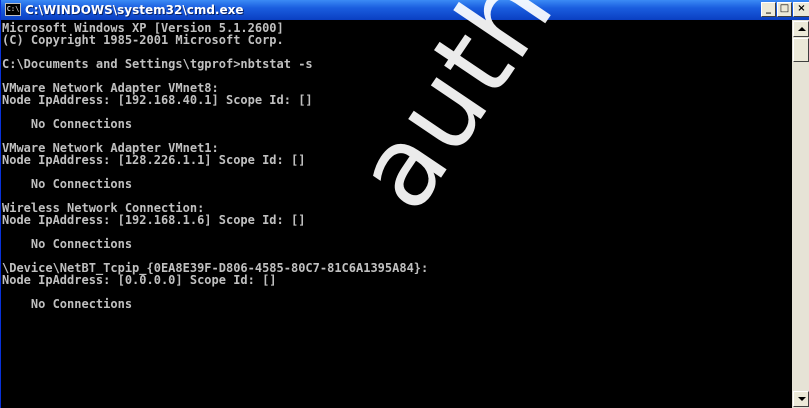 This screenshot has width=809, height=408. Describe the element at coordinates (134, 10) in the screenshot. I see `window-title: C:\WINDOWS\system32\cmd.exe` at that location.